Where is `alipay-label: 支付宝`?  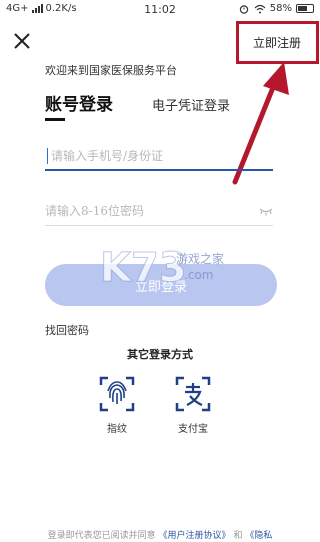
alipay-label: 支付宝 is located at coordinates (193, 429).